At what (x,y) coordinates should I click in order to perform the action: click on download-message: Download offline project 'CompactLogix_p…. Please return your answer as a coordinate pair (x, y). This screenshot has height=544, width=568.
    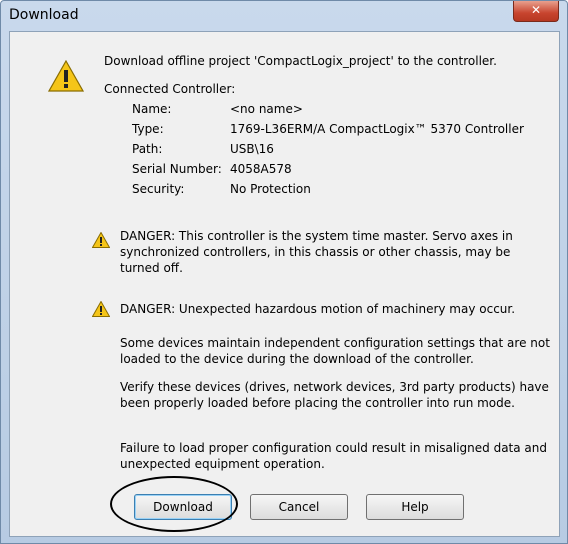
    Looking at the image, I should click on (300, 61).